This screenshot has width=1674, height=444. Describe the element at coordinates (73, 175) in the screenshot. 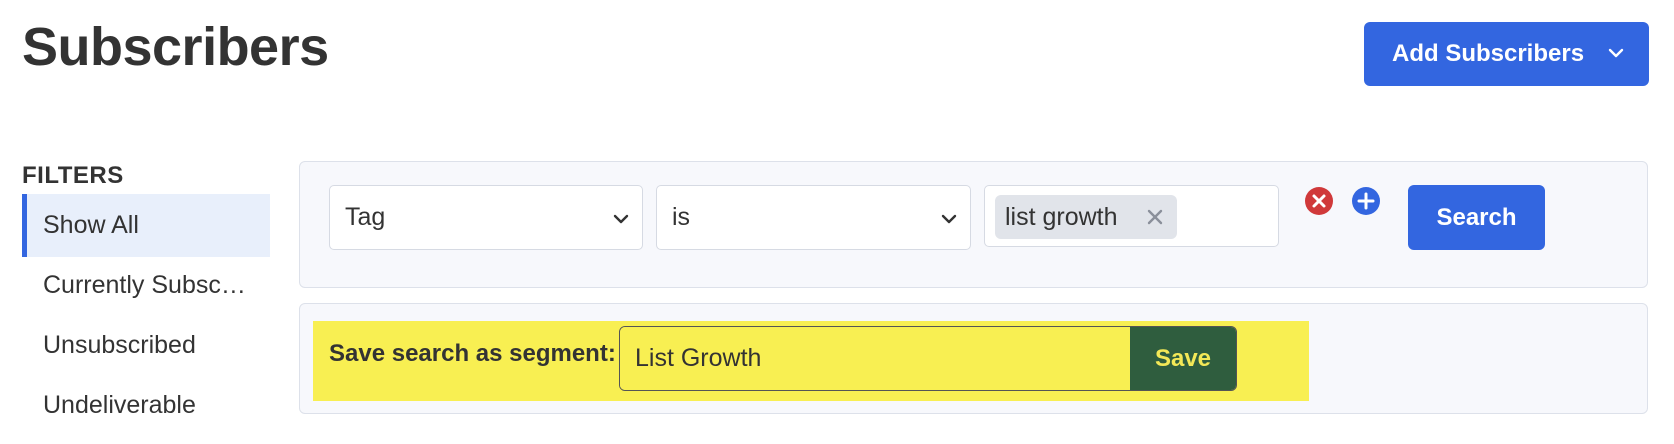

I see `filters-heading: FILTERS` at that location.